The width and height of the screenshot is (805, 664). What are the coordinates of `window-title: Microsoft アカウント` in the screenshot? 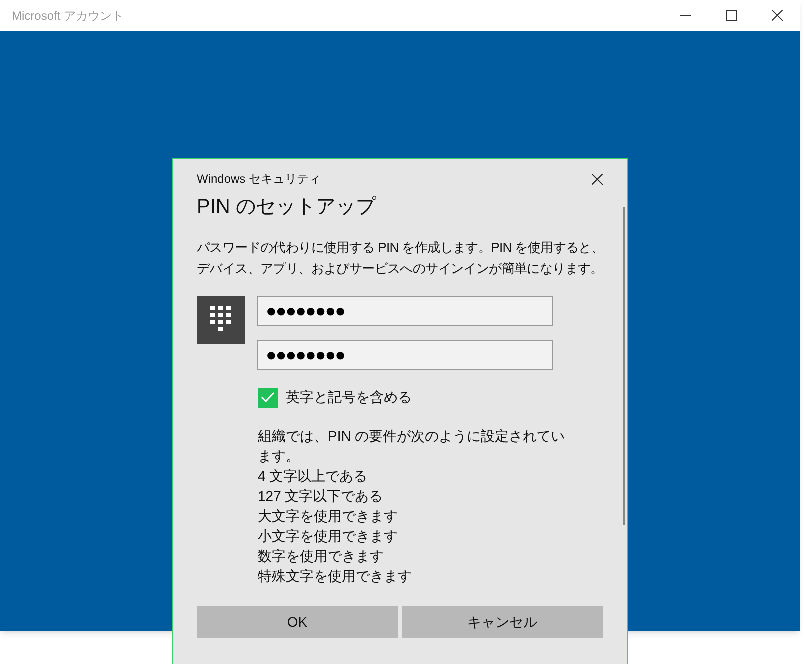 It's located at (67, 16).